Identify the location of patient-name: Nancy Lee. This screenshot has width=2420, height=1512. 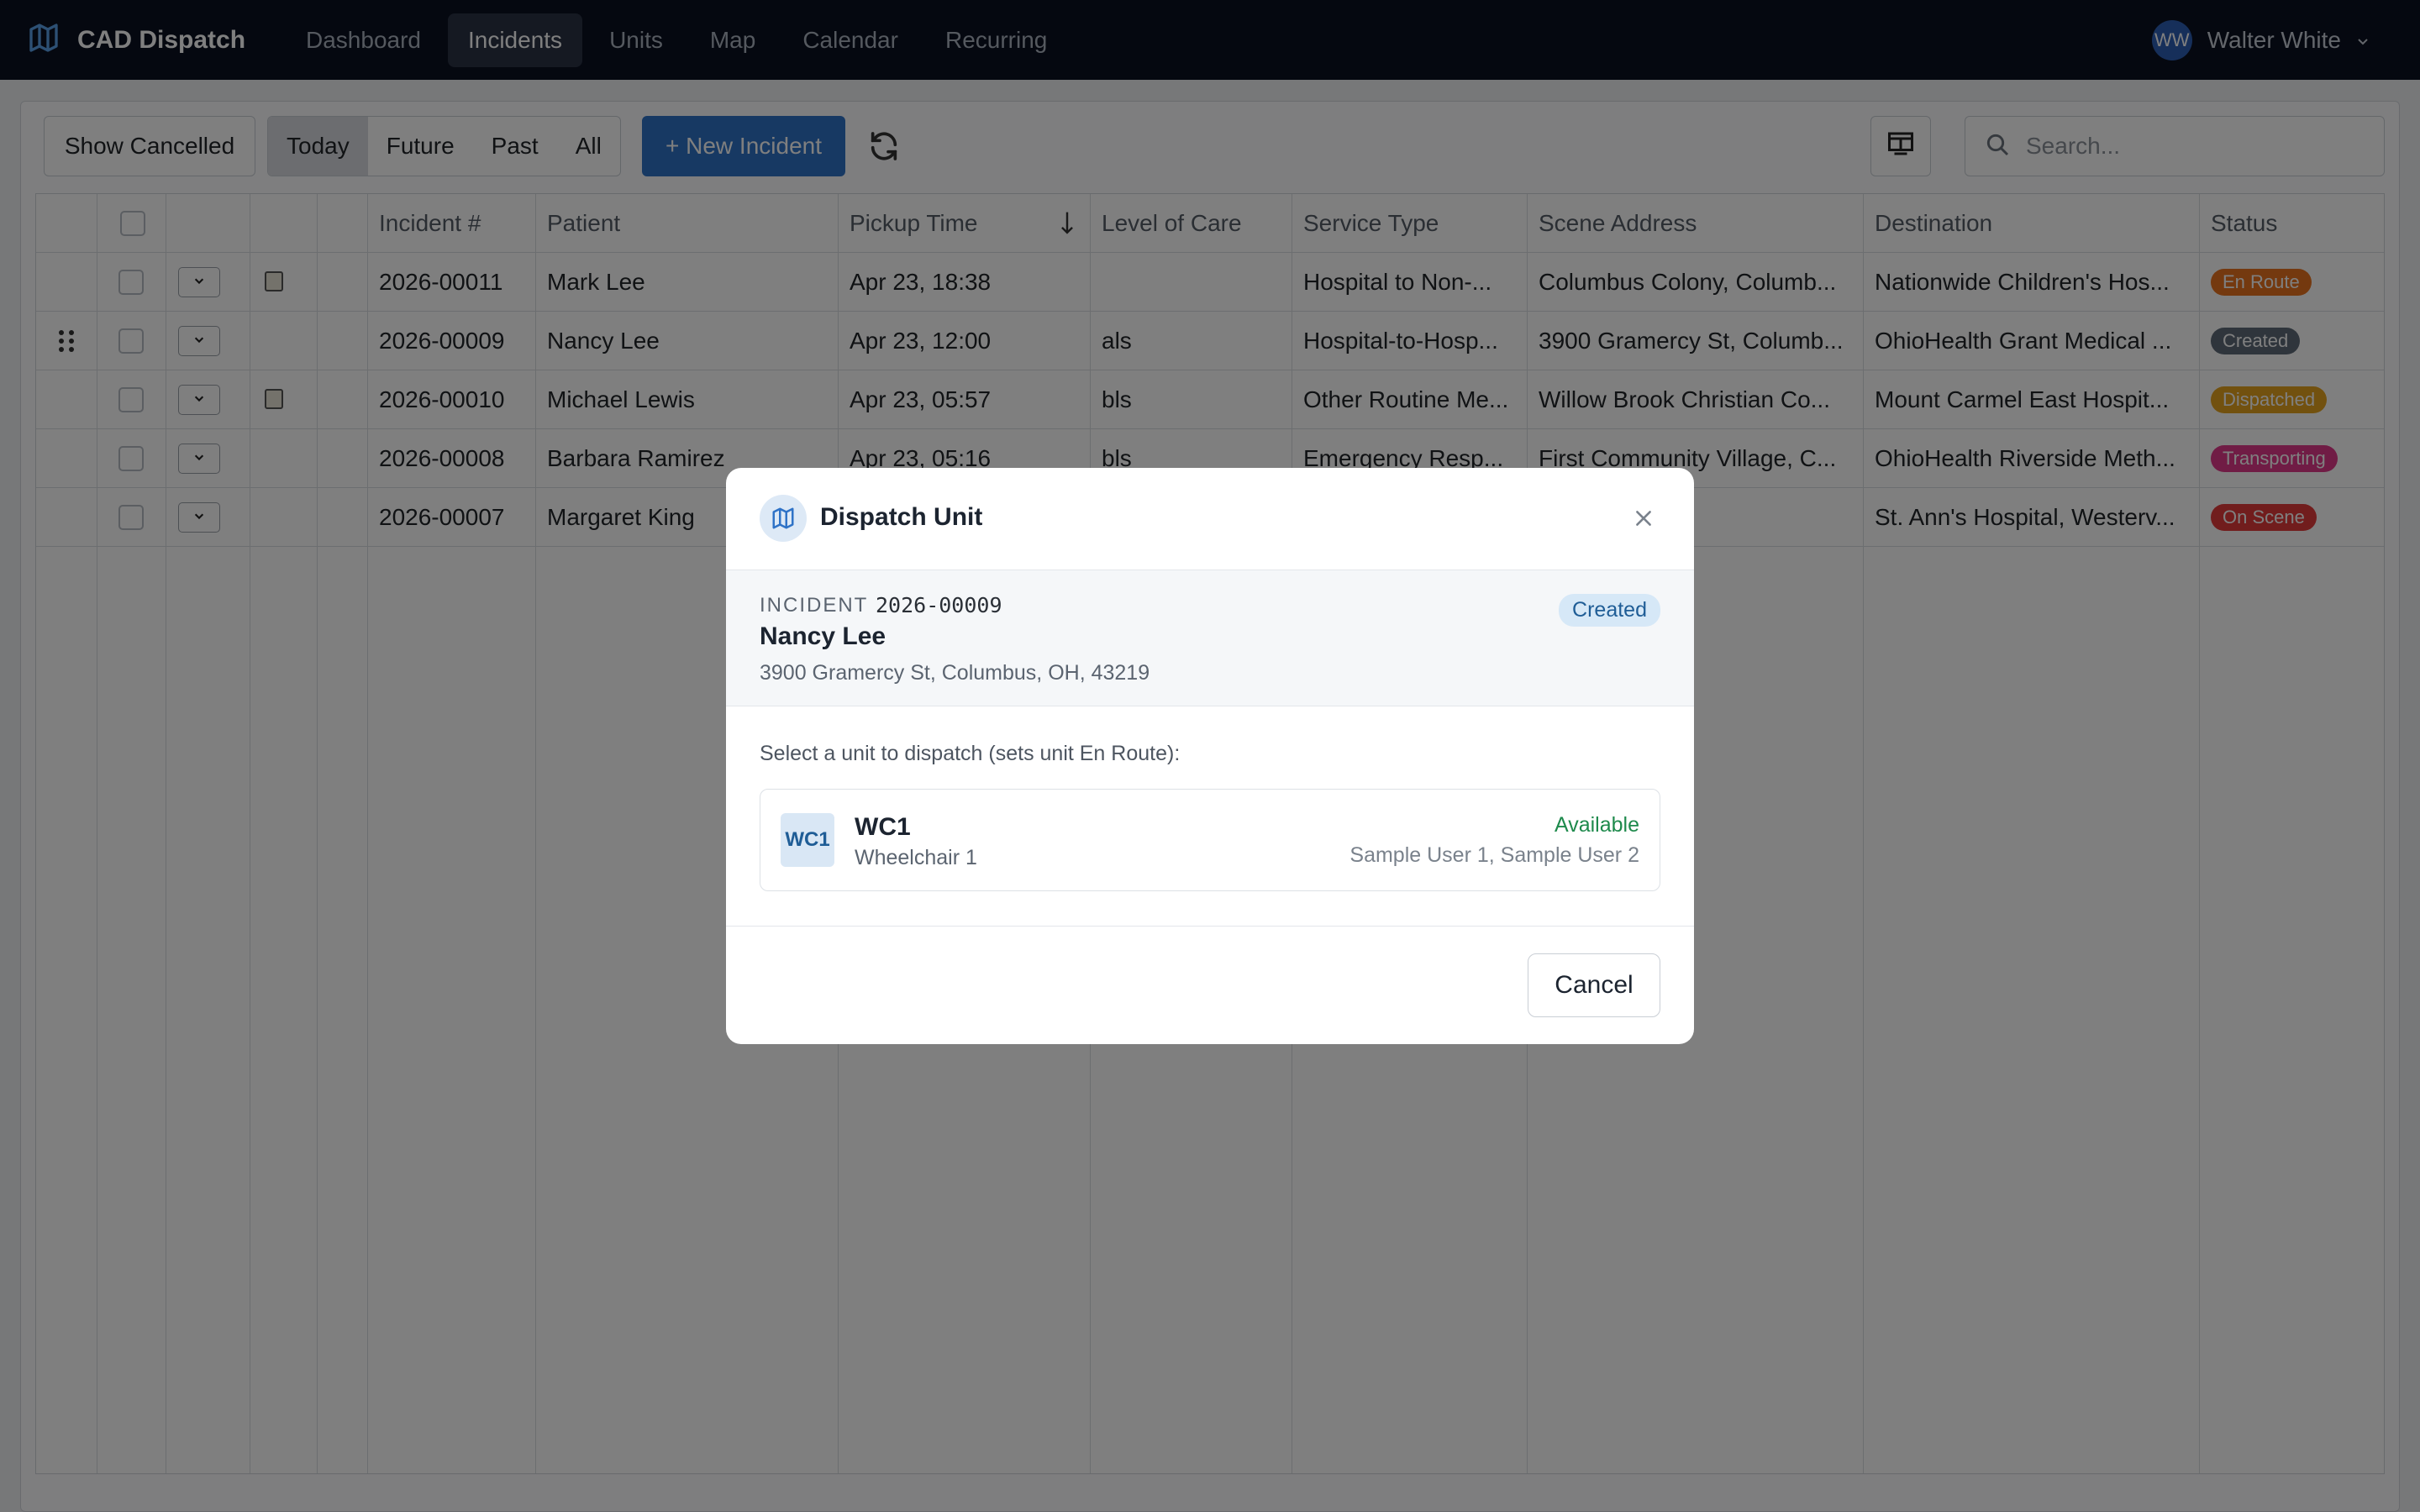
(823, 636).